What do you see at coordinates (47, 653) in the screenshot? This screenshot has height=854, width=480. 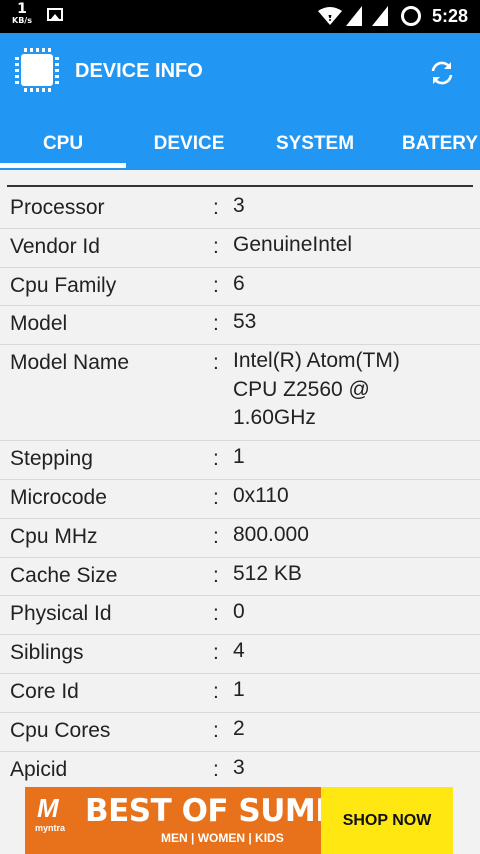 I see `info-label: Siblings` at bounding box center [47, 653].